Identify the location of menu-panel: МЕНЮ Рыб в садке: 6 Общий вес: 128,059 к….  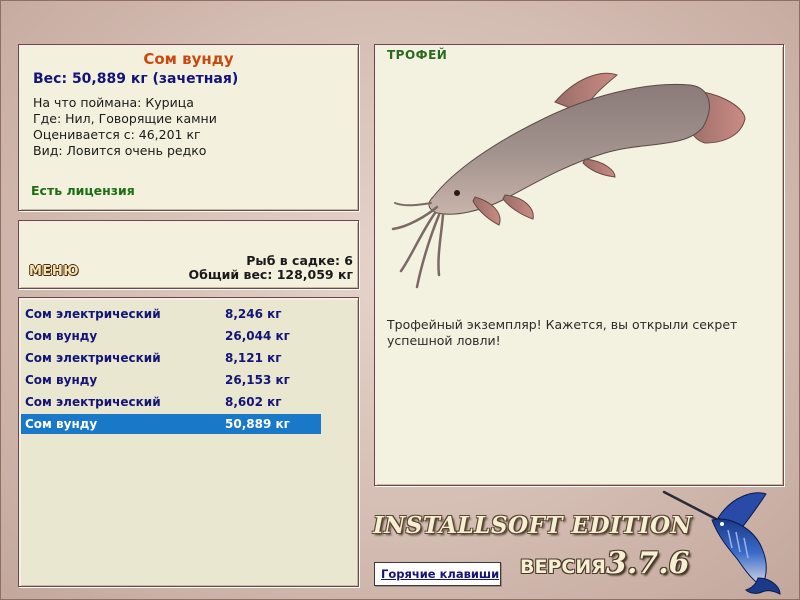
(188, 254).